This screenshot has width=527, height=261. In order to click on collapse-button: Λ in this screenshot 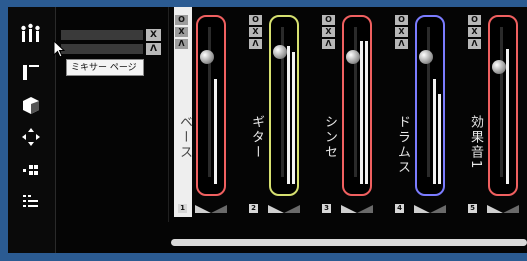, I will do `click(153, 49)`.